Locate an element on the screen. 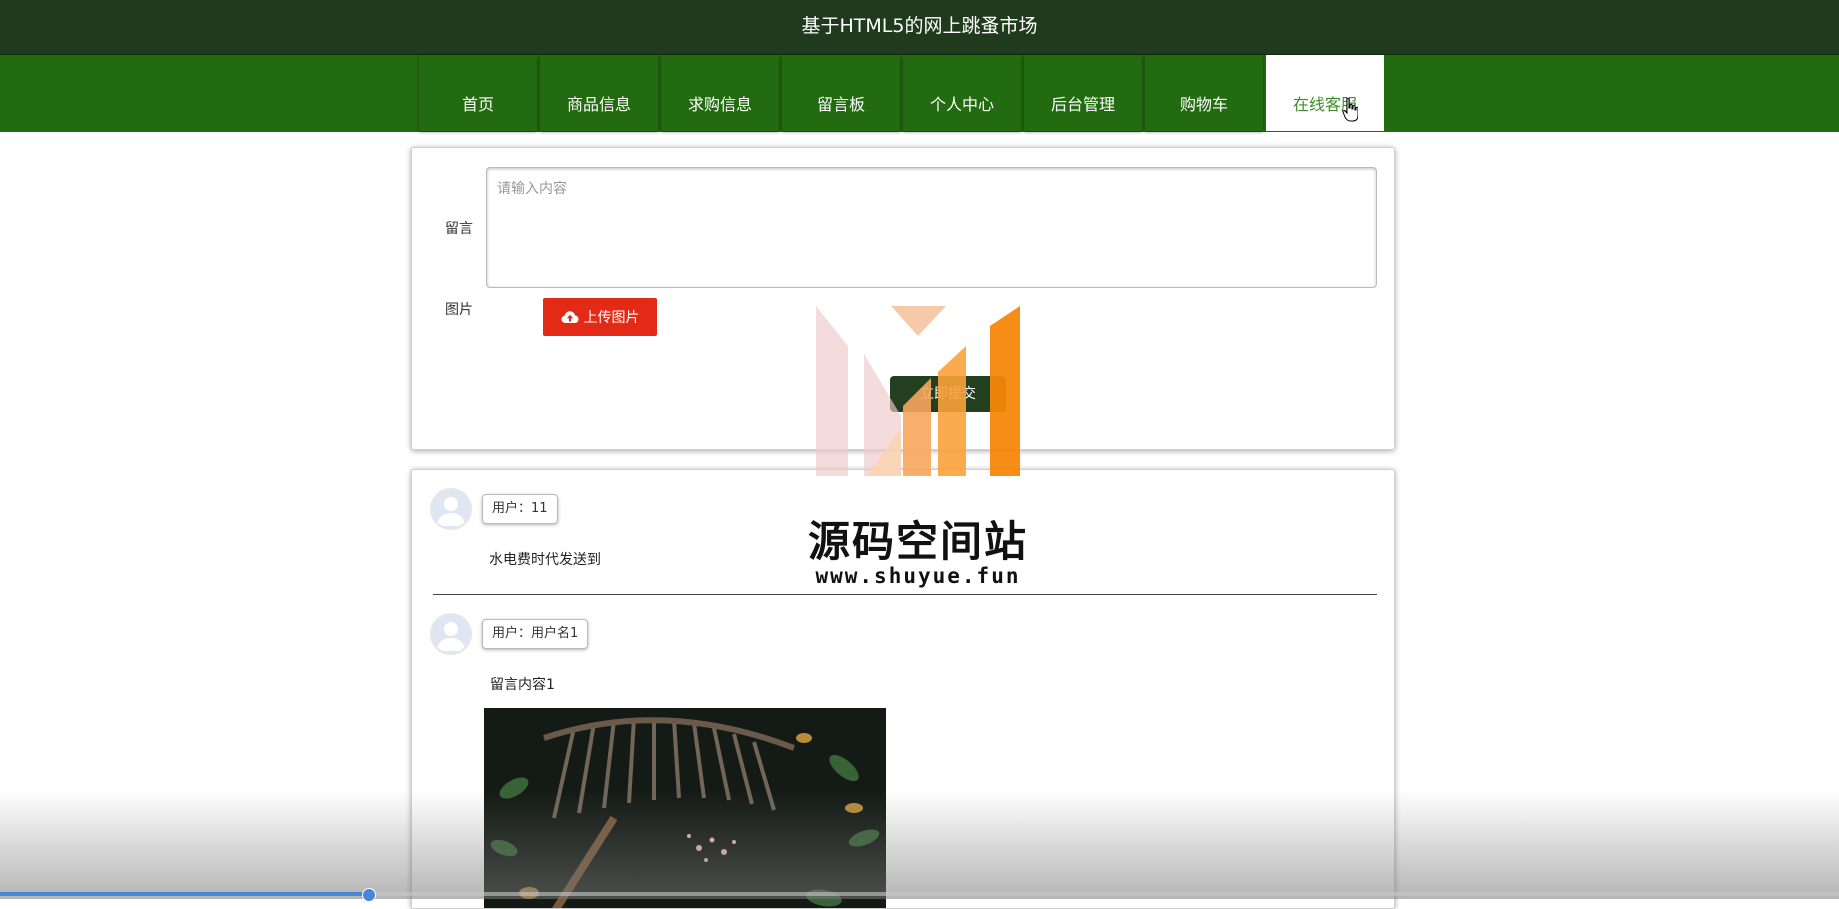  video-progress-handle is located at coordinates (368, 895).